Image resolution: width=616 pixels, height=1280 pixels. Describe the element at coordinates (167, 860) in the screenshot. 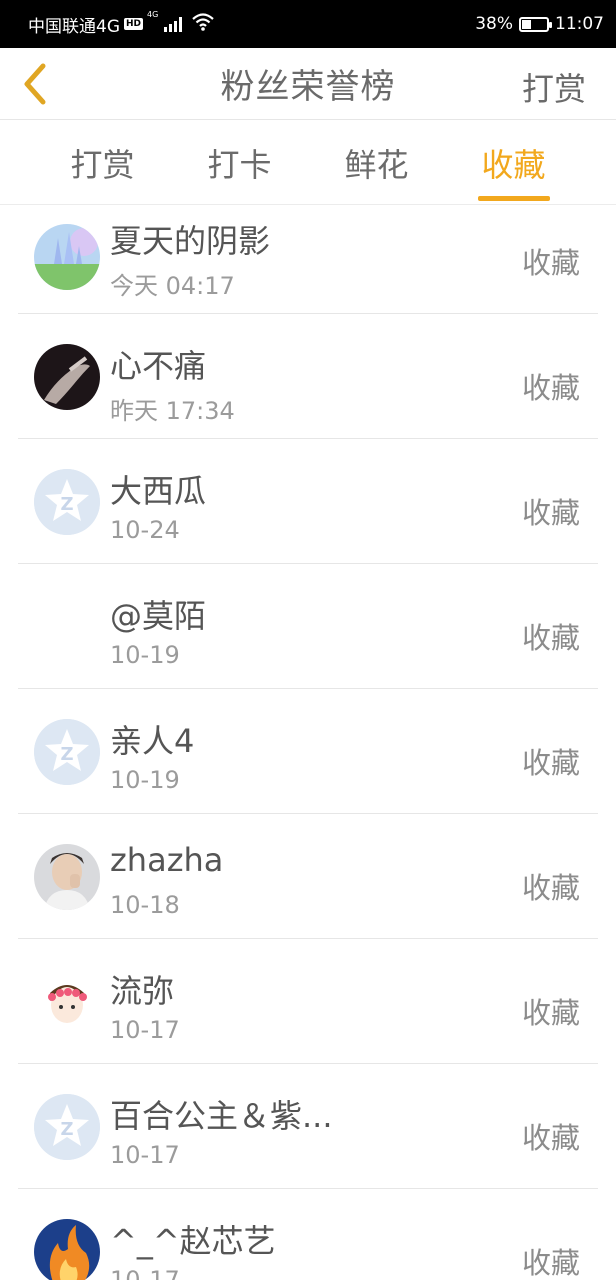

I see `fan-name: zhazha` at that location.